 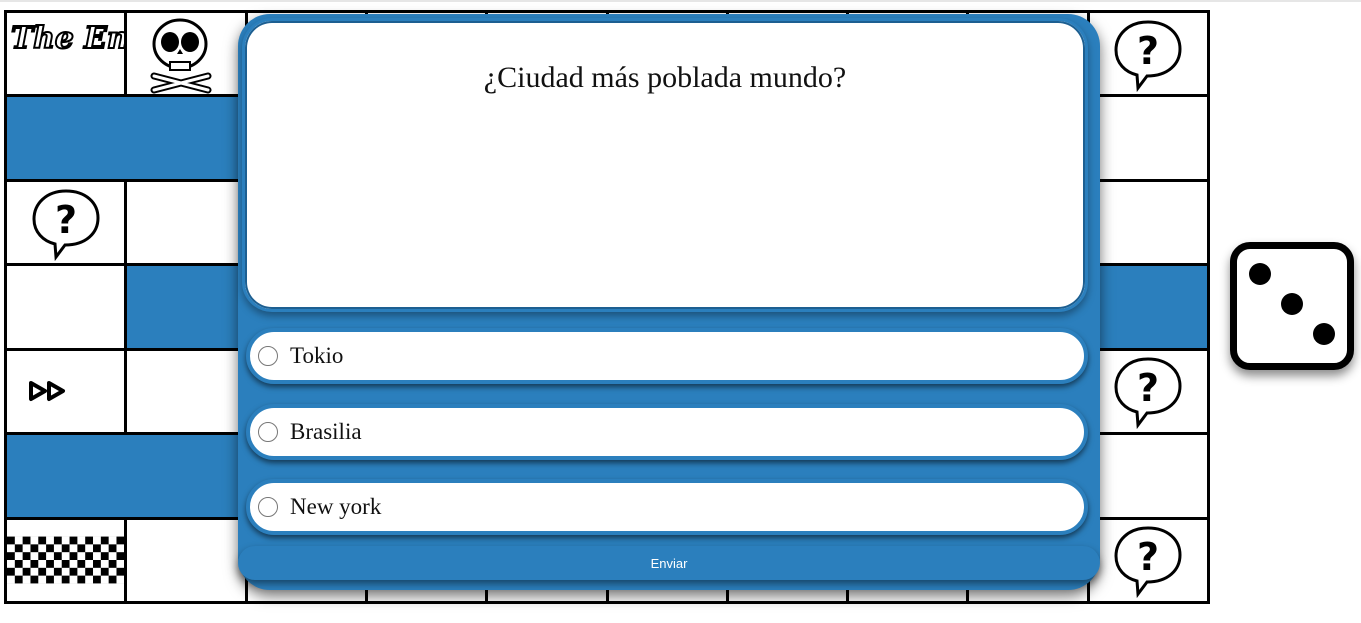 I want to click on fast-forward-icon, so click(x=46, y=391).